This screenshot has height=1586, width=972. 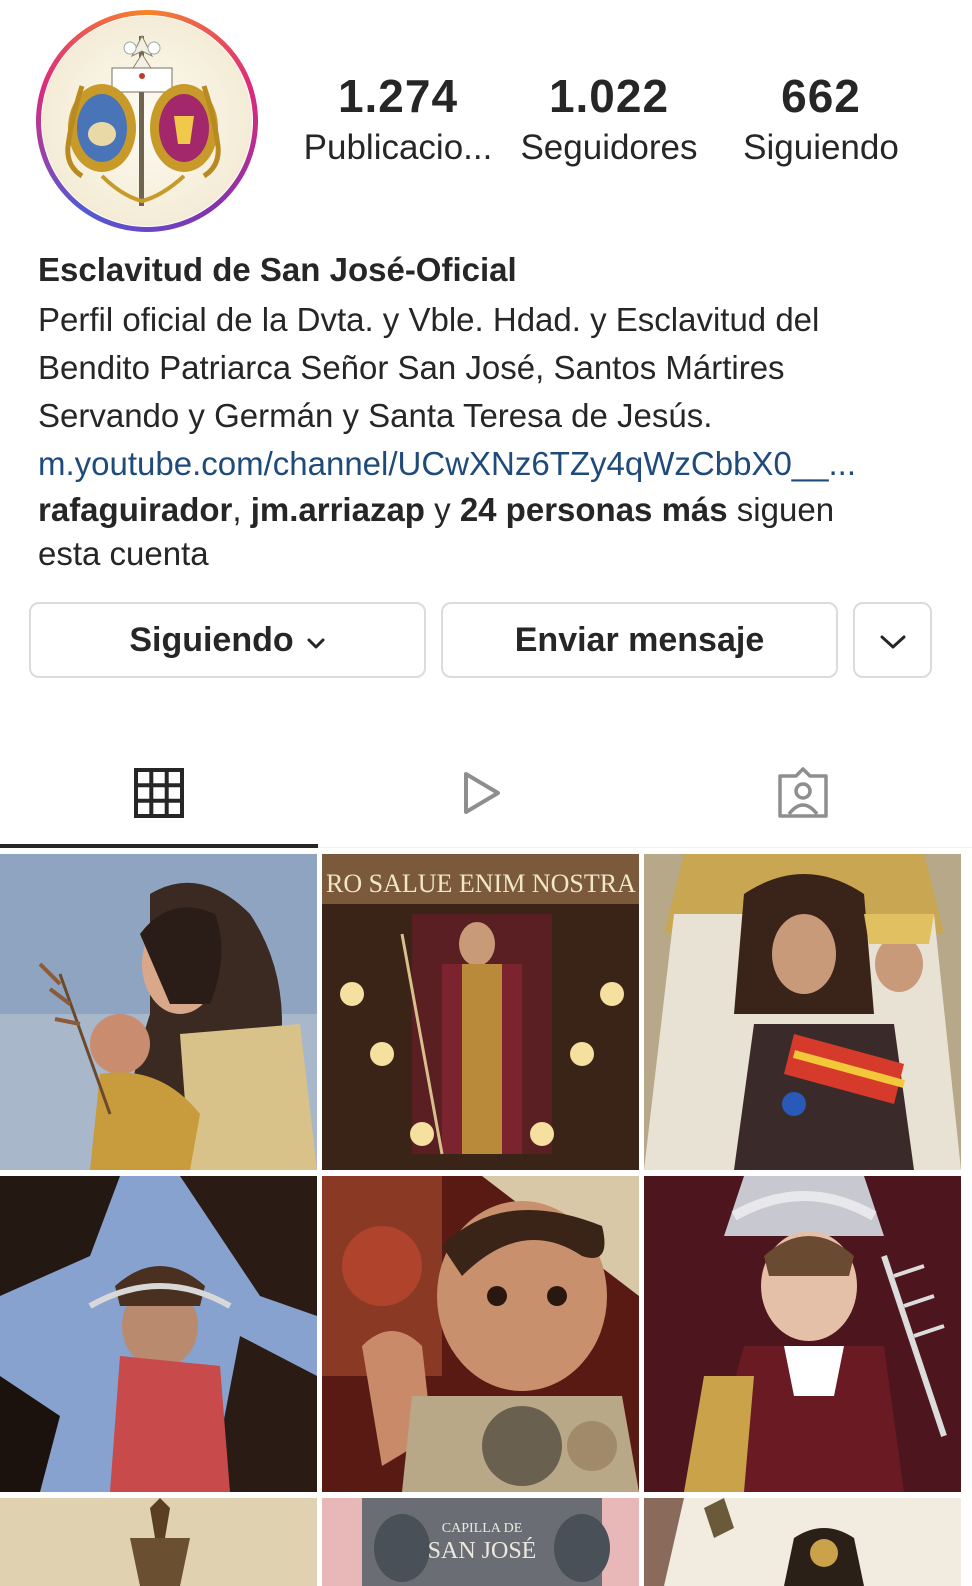 I want to click on tab-reels, so click(x=481, y=793).